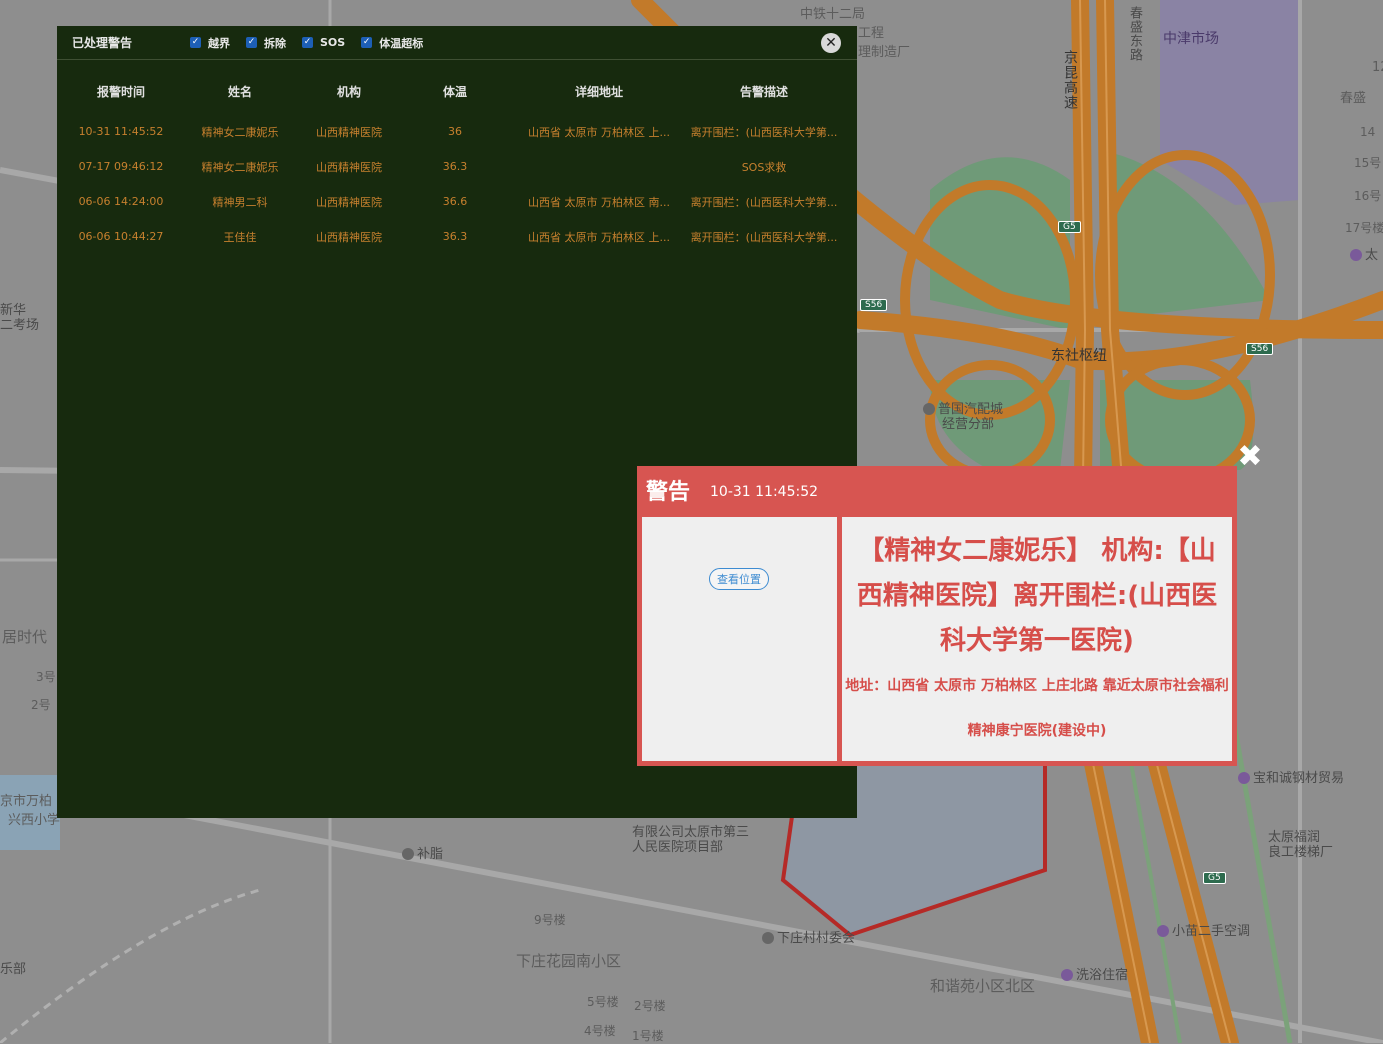  I want to click on column-header-temp: 体温, so click(454, 91).